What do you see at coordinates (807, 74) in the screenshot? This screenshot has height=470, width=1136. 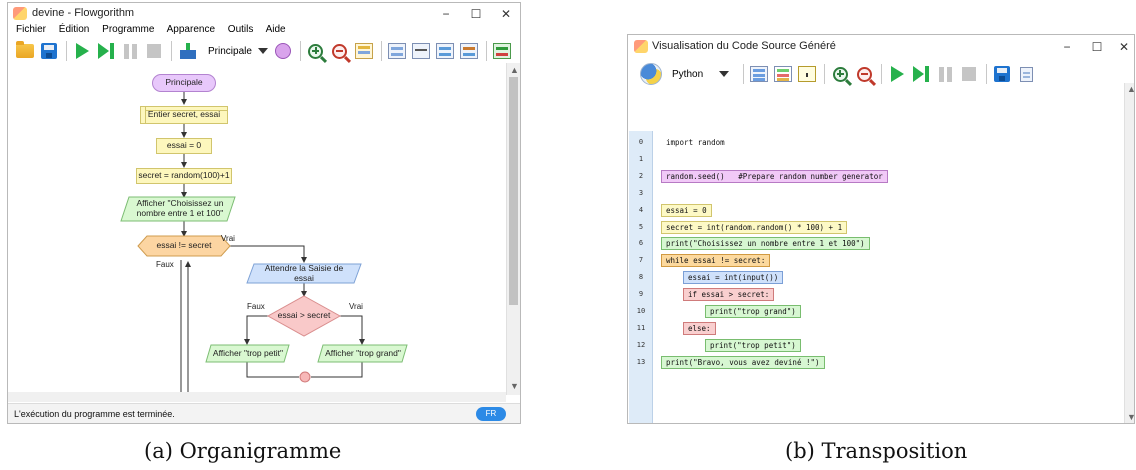 I see `highlight-button` at bounding box center [807, 74].